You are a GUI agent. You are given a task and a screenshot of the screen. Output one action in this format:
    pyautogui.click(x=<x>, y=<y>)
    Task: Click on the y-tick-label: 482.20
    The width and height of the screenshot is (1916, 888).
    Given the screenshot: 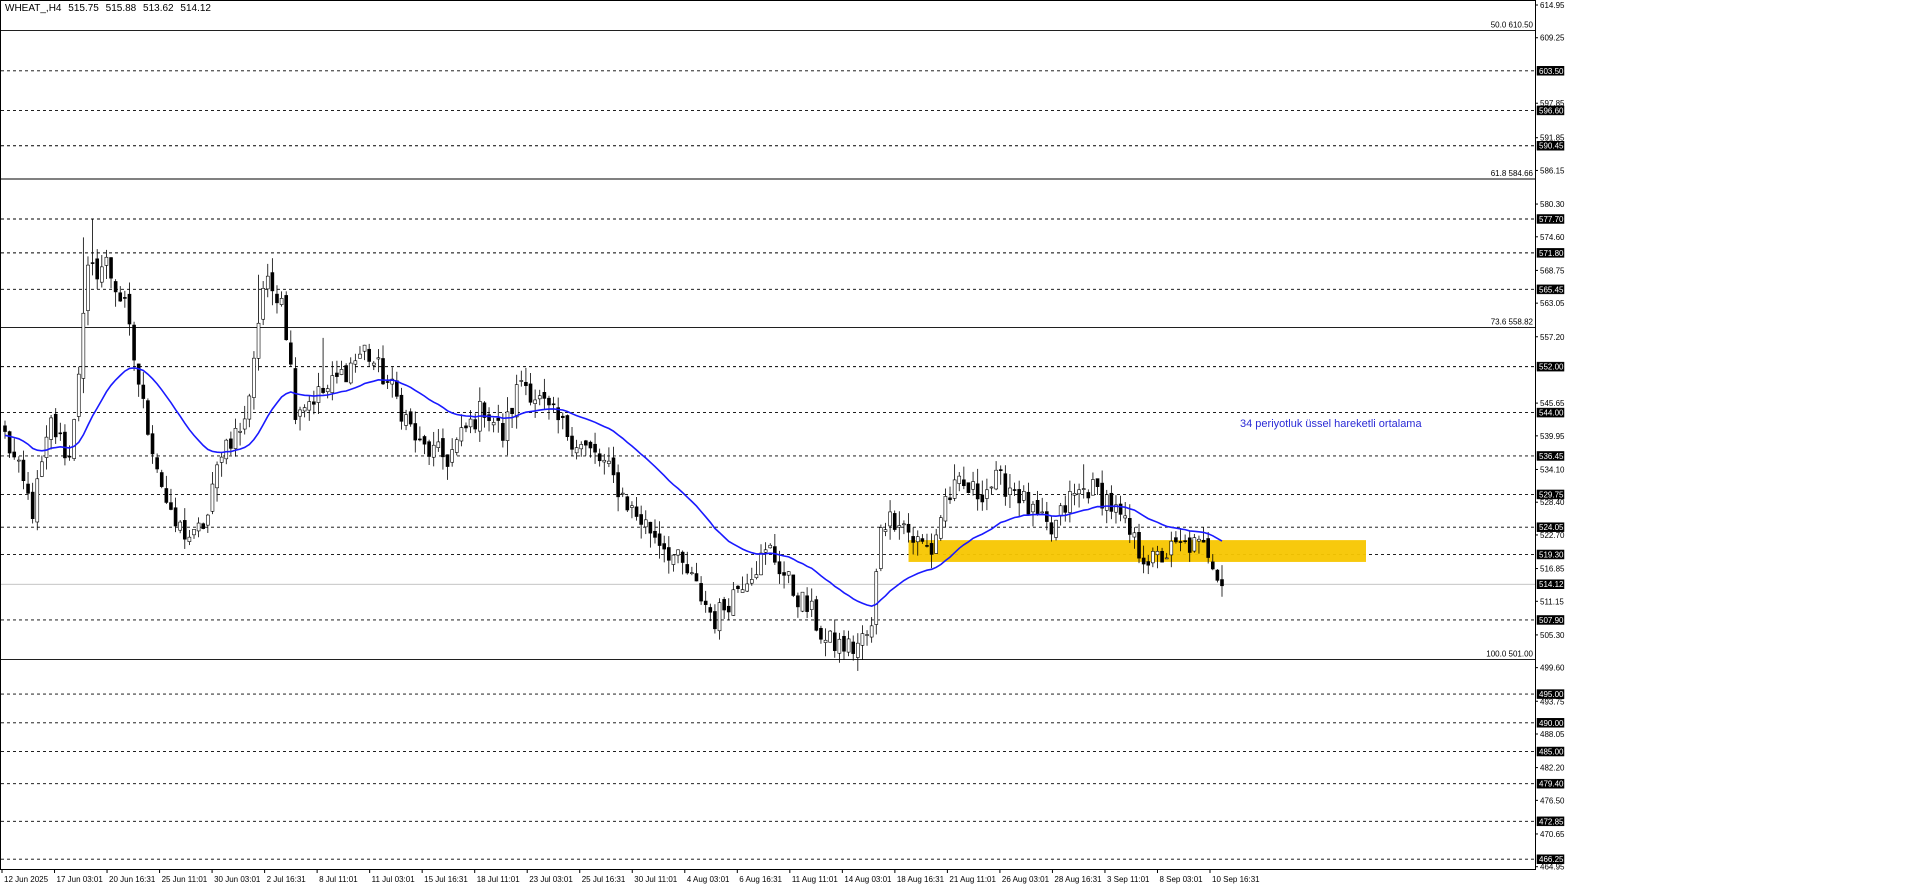 What is the action you would take?
    pyautogui.click(x=1552, y=768)
    